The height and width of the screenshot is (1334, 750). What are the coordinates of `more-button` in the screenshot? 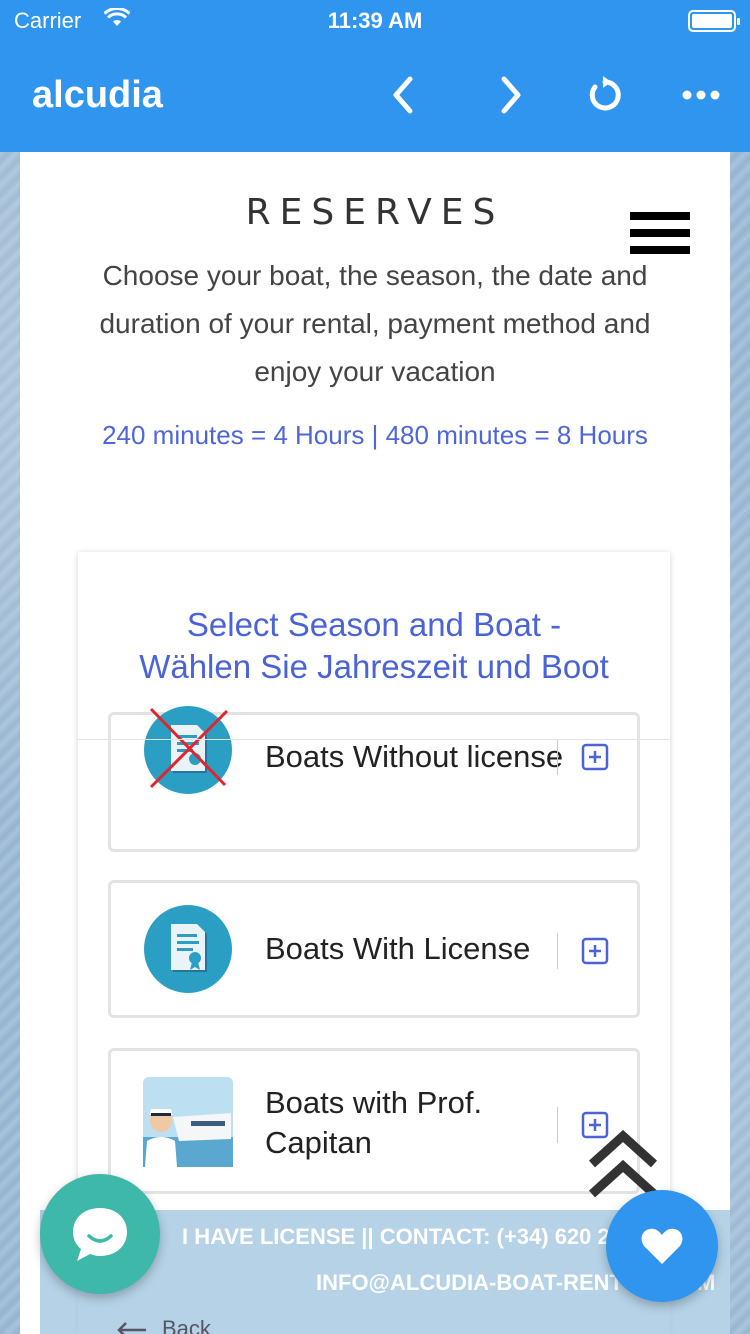 It's located at (701, 95).